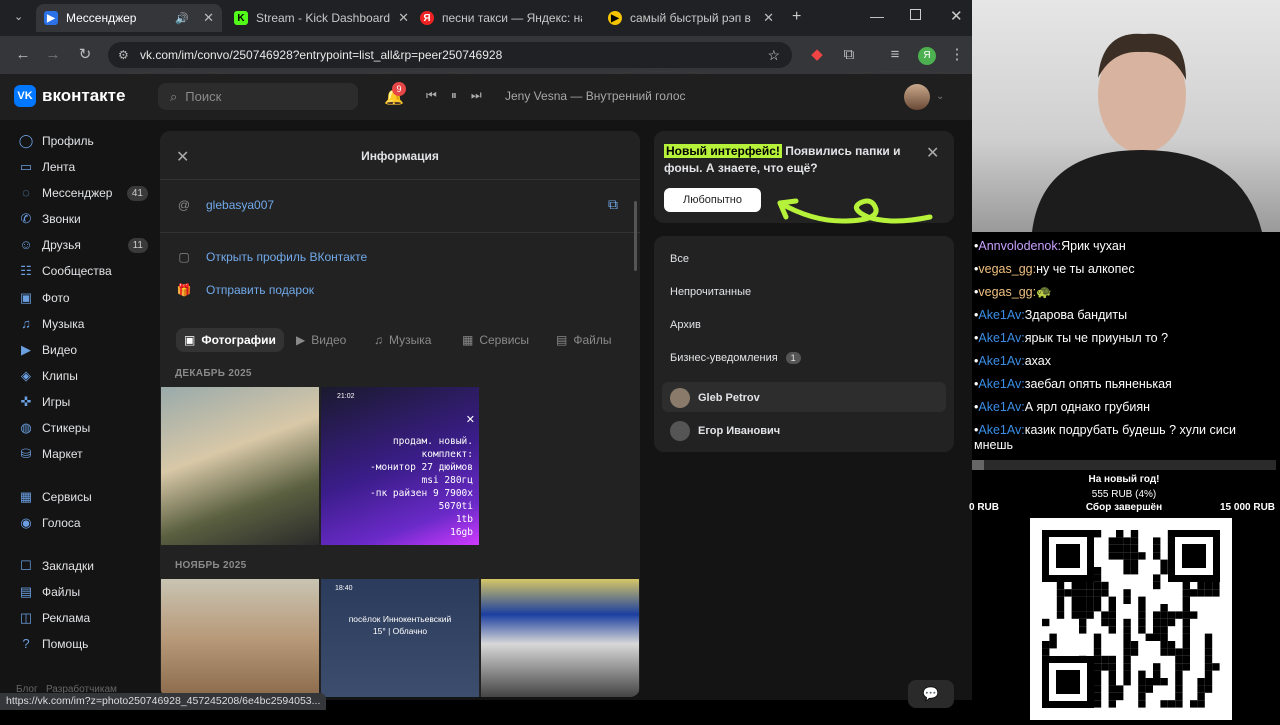  What do you see at coordinates (321, 340) in the screenshot?
I see `tab-video: ▶ Видео` at bounding box center [321, 340].